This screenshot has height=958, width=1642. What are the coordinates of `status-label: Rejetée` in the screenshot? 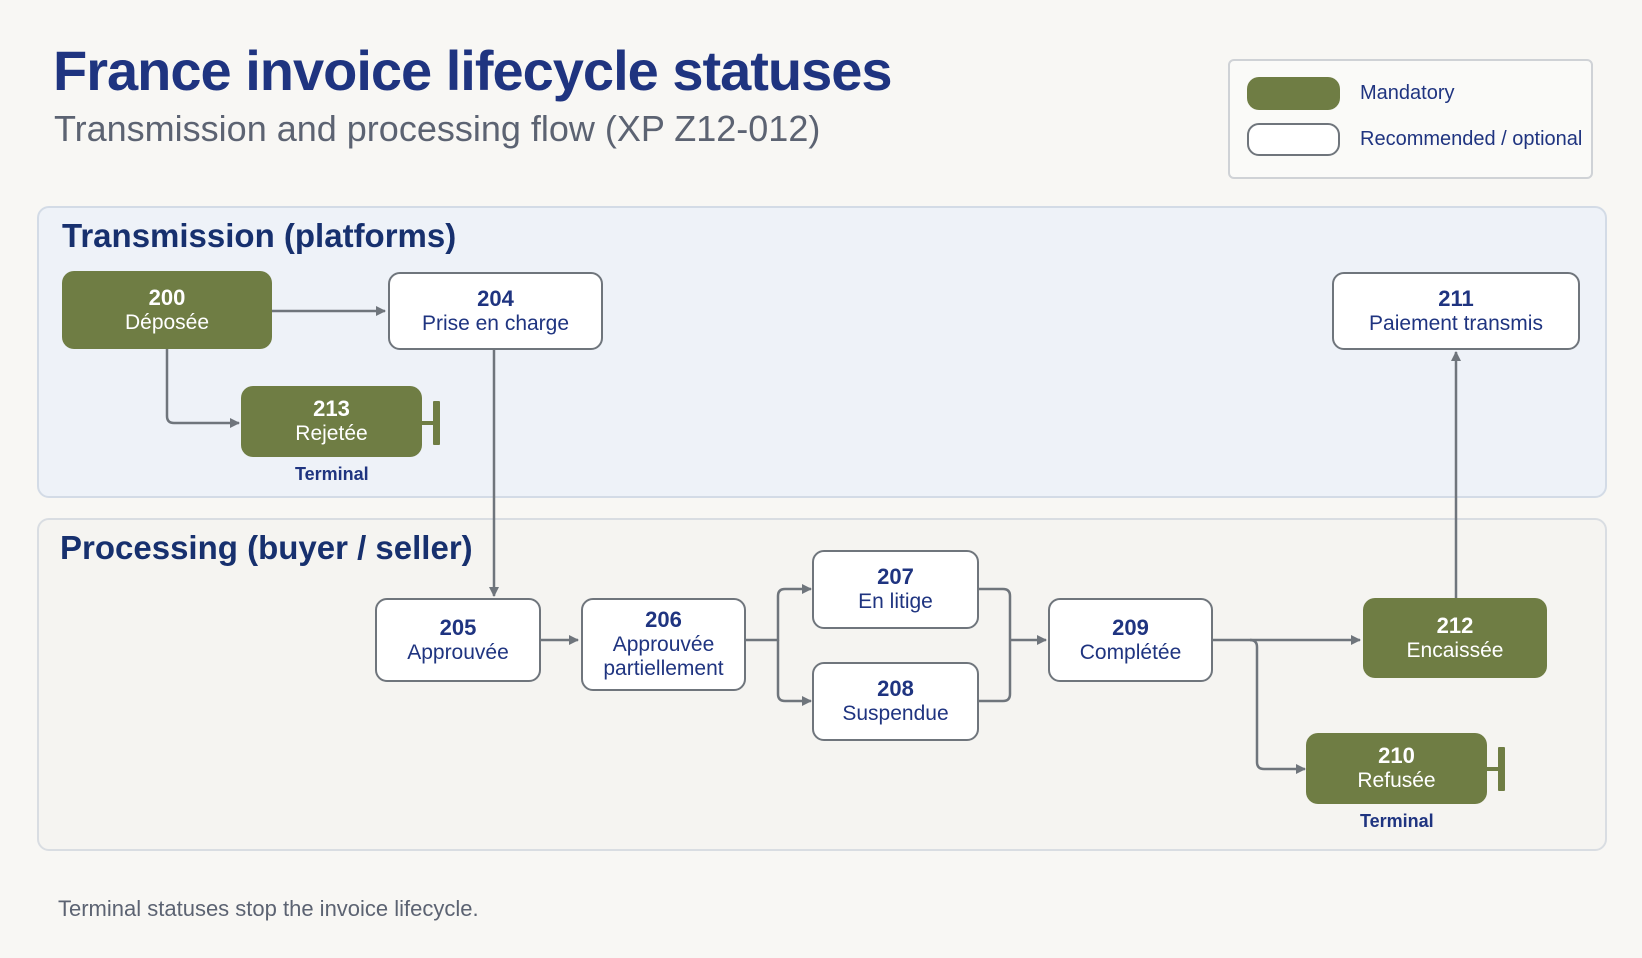 It's located at (331, 434).